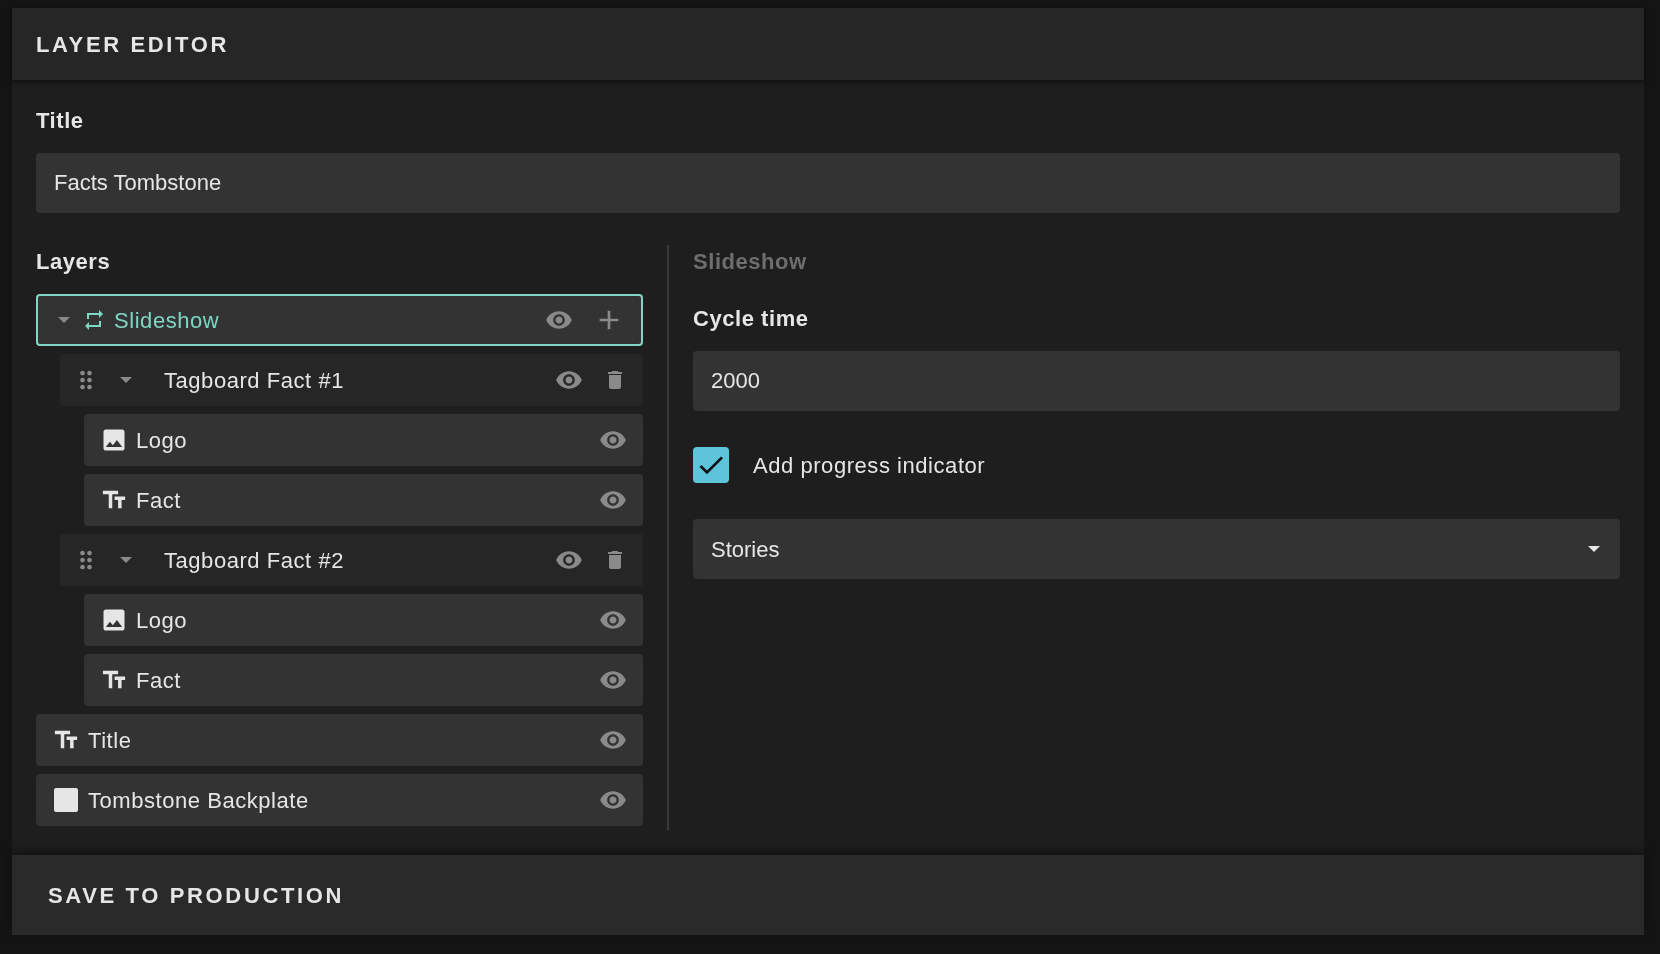 Image resolution: width=1660 pixels, height=954 pixels. Describe the element at coordinates (339, 740) in the screenshot. I see `layer-row: Title` at that location.